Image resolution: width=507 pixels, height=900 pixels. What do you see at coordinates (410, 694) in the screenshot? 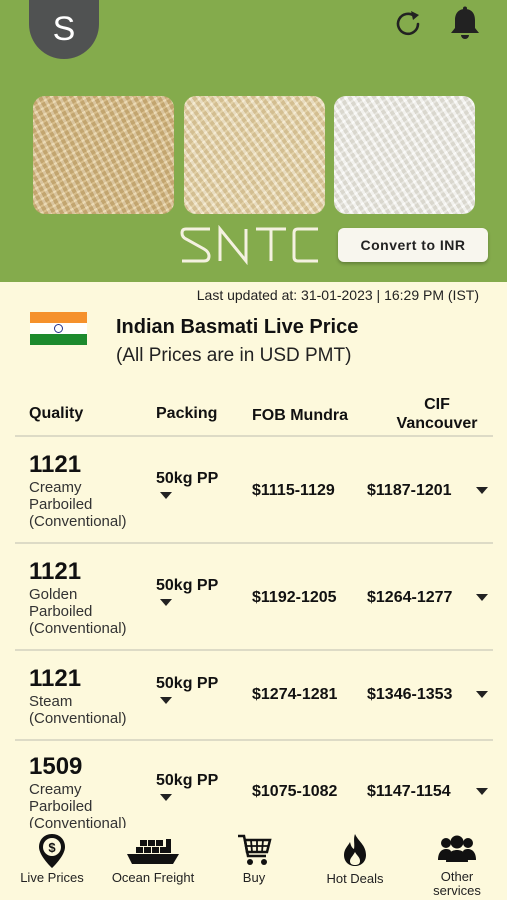
I see `cif-price: $1346-1353` at bounding box center [410, 694].